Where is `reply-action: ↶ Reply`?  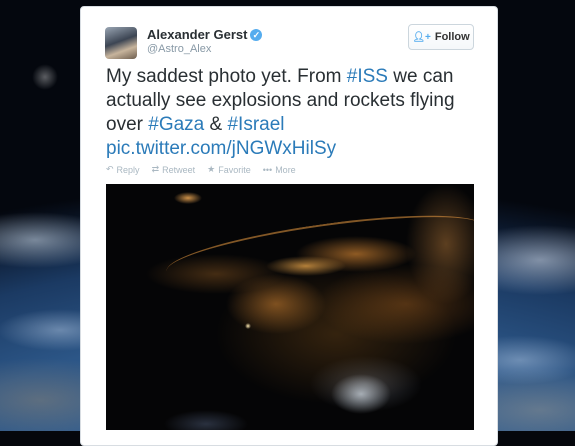 reply-action: ↶ Reply is located at coordinates (123, 169).